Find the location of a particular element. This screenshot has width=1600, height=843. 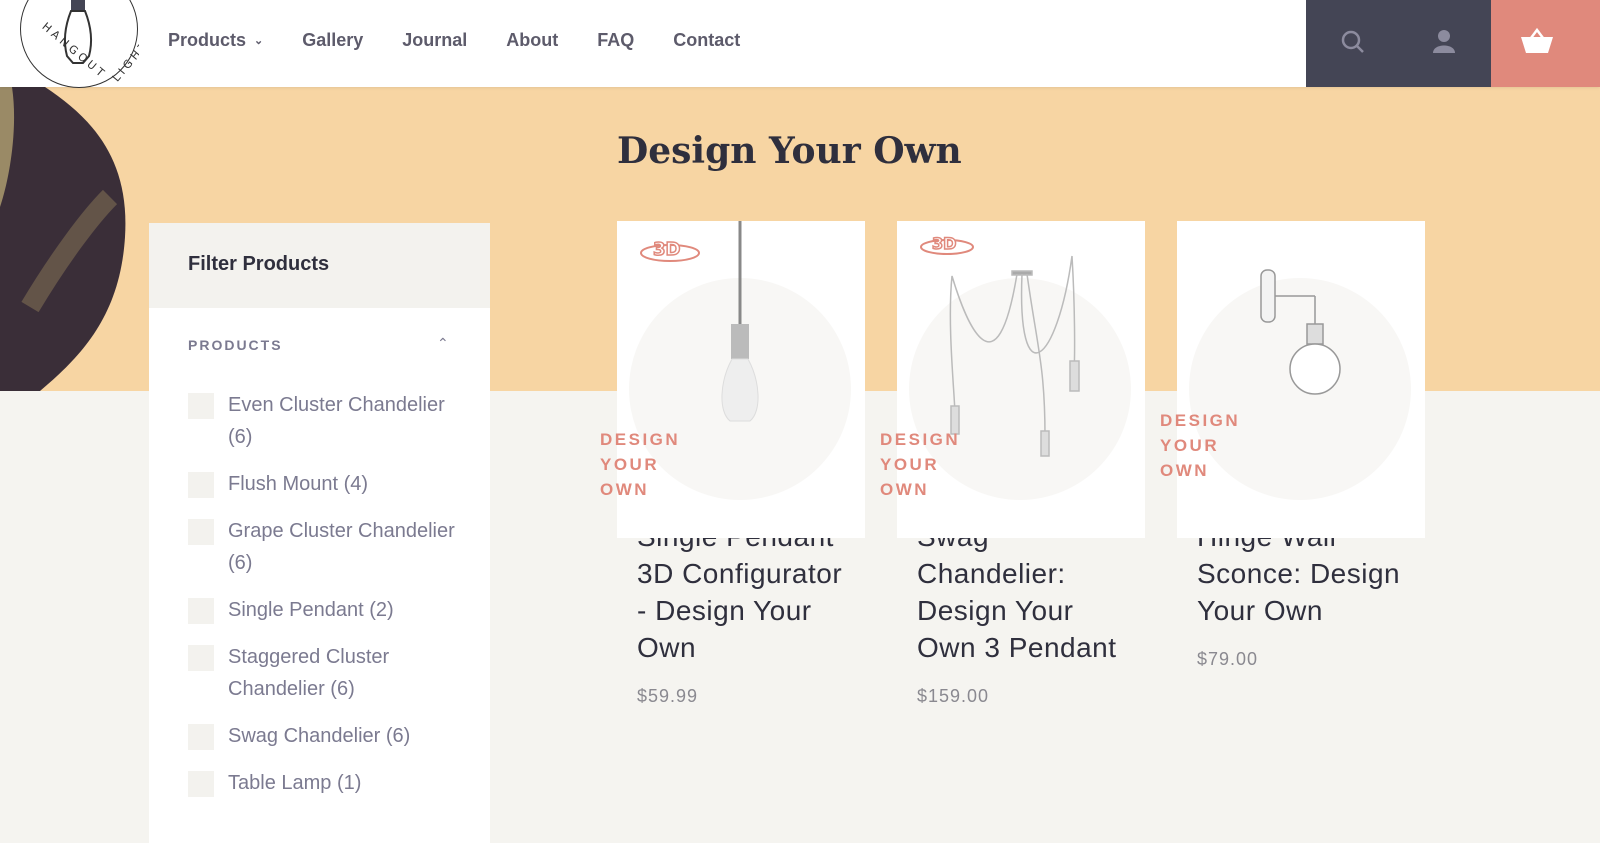

filter-option: Staggered Cluster Chandelier (6) is located at coordinates (323, 675).